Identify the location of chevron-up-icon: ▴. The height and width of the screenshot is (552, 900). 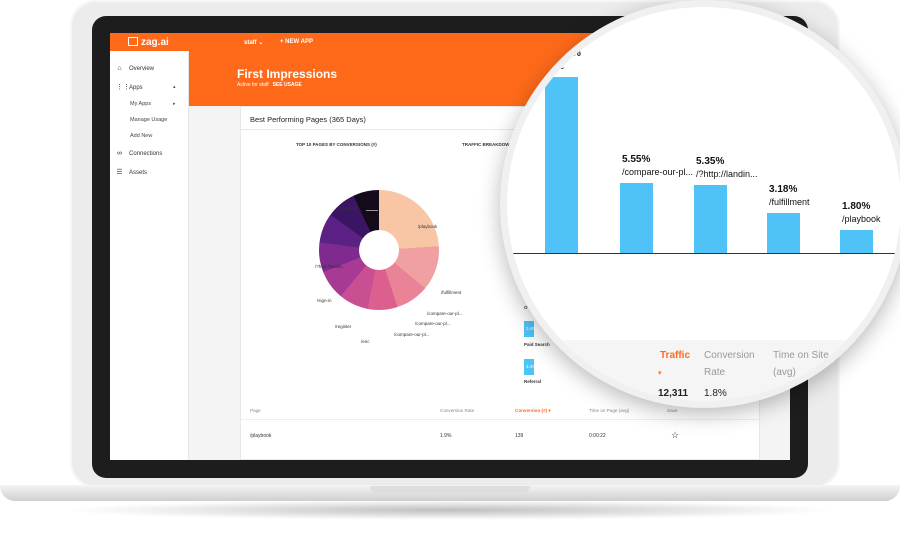
(174, 87).